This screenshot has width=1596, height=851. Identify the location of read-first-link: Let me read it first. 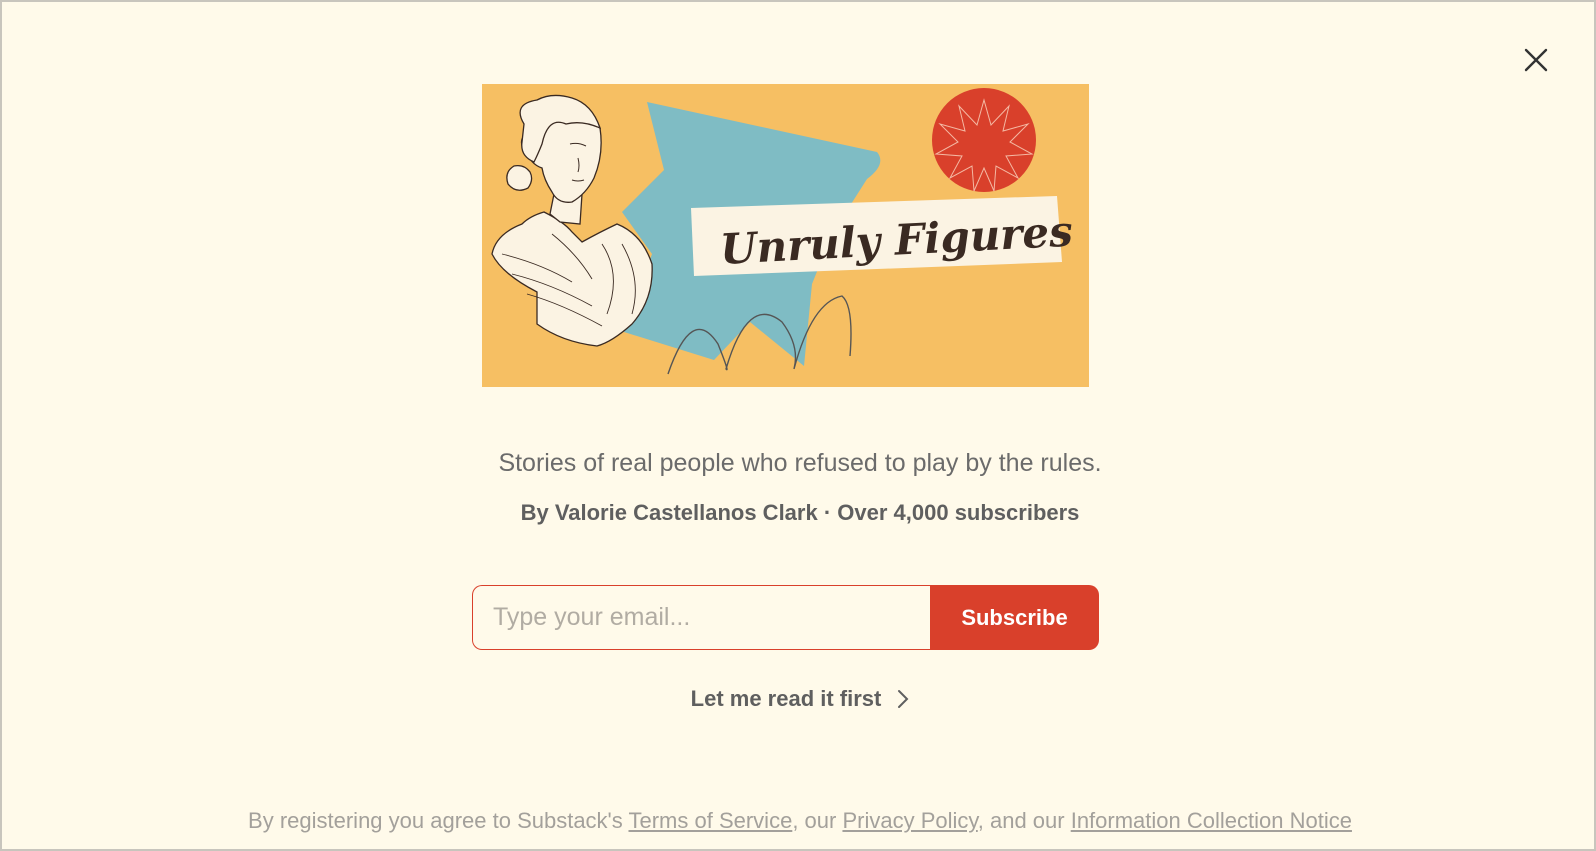
(799, 699).